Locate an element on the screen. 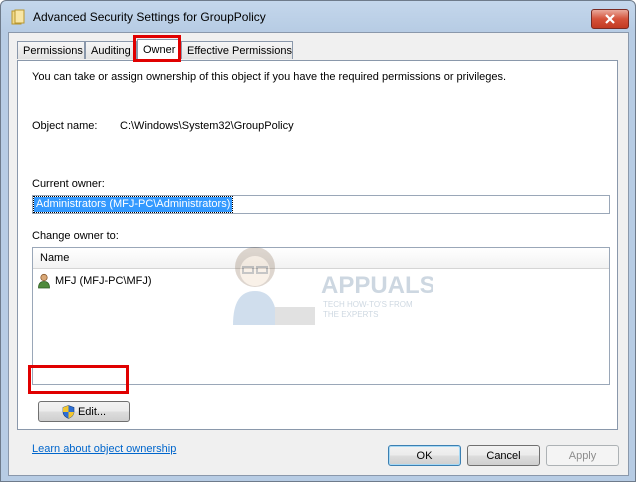  ok-button: OK is located at coordinates (424, 455).